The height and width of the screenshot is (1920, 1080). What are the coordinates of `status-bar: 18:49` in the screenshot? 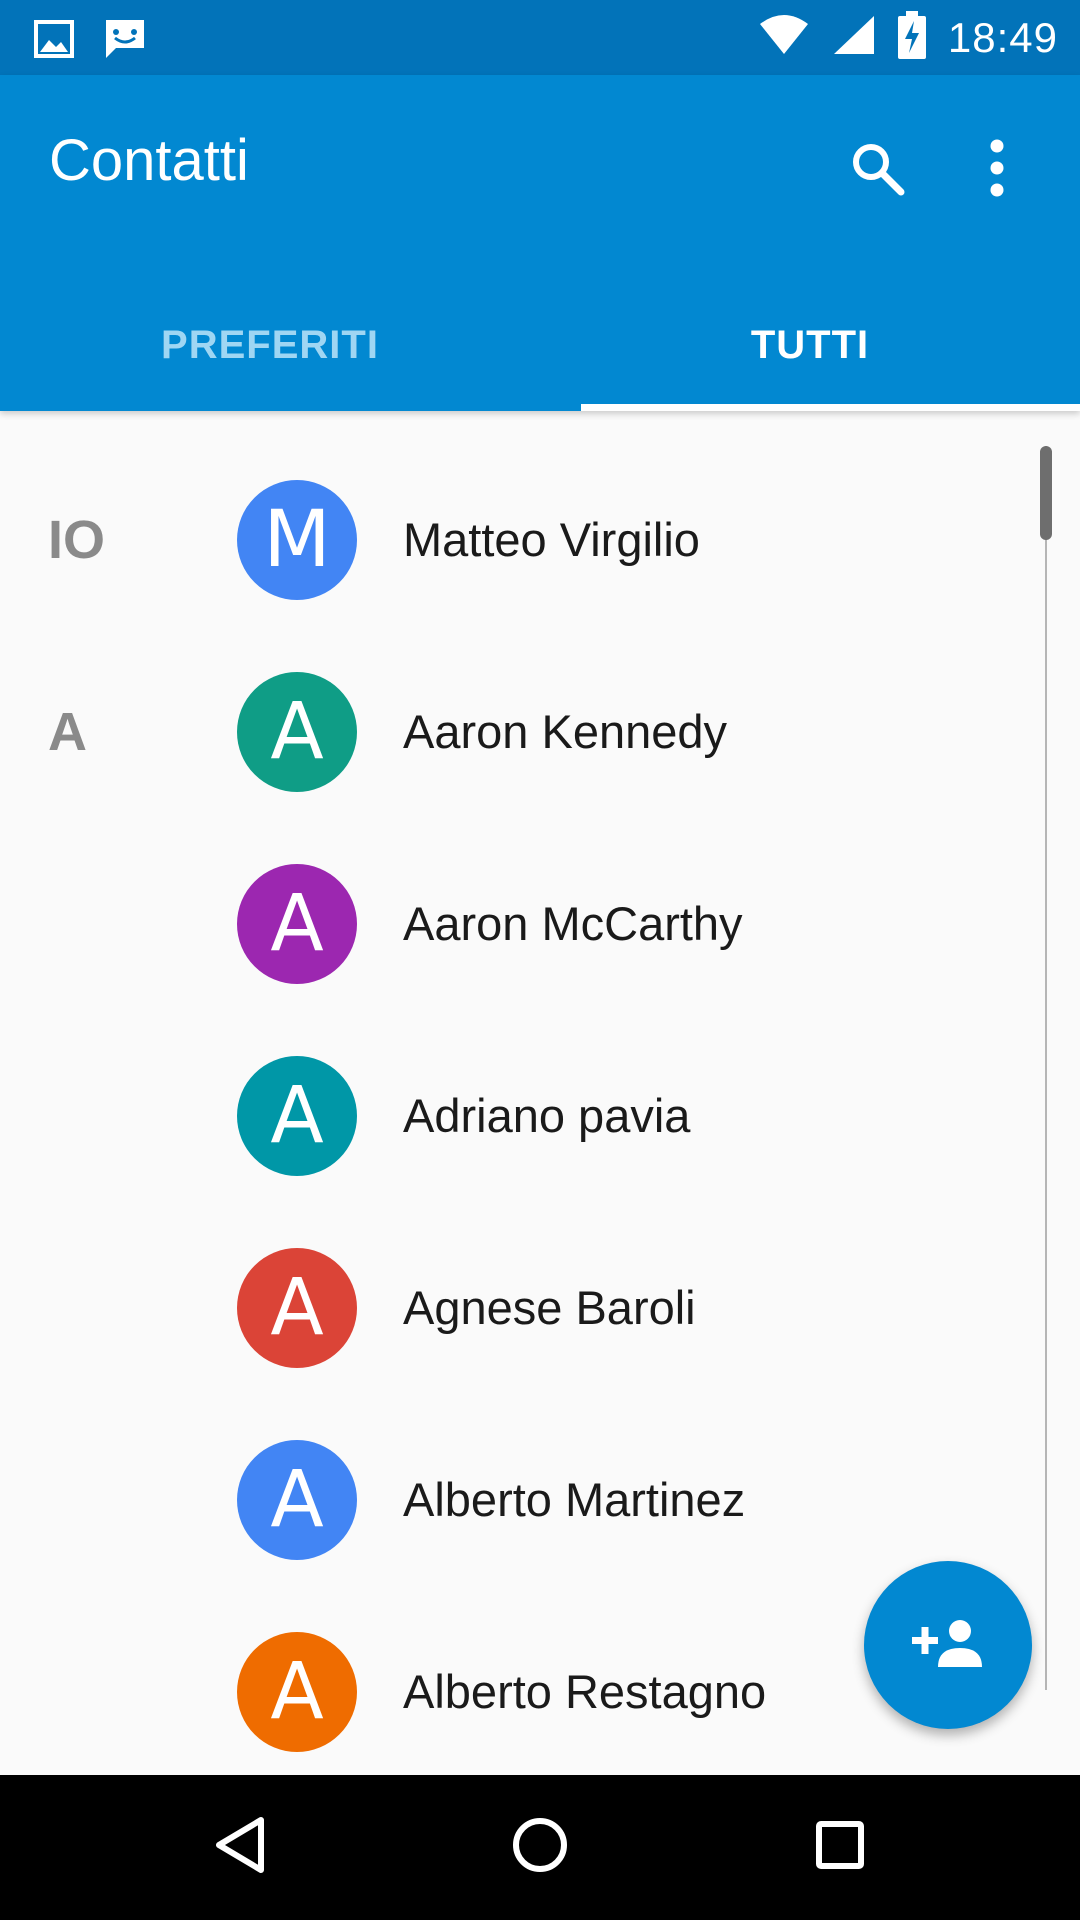 It's located at (540, 37).